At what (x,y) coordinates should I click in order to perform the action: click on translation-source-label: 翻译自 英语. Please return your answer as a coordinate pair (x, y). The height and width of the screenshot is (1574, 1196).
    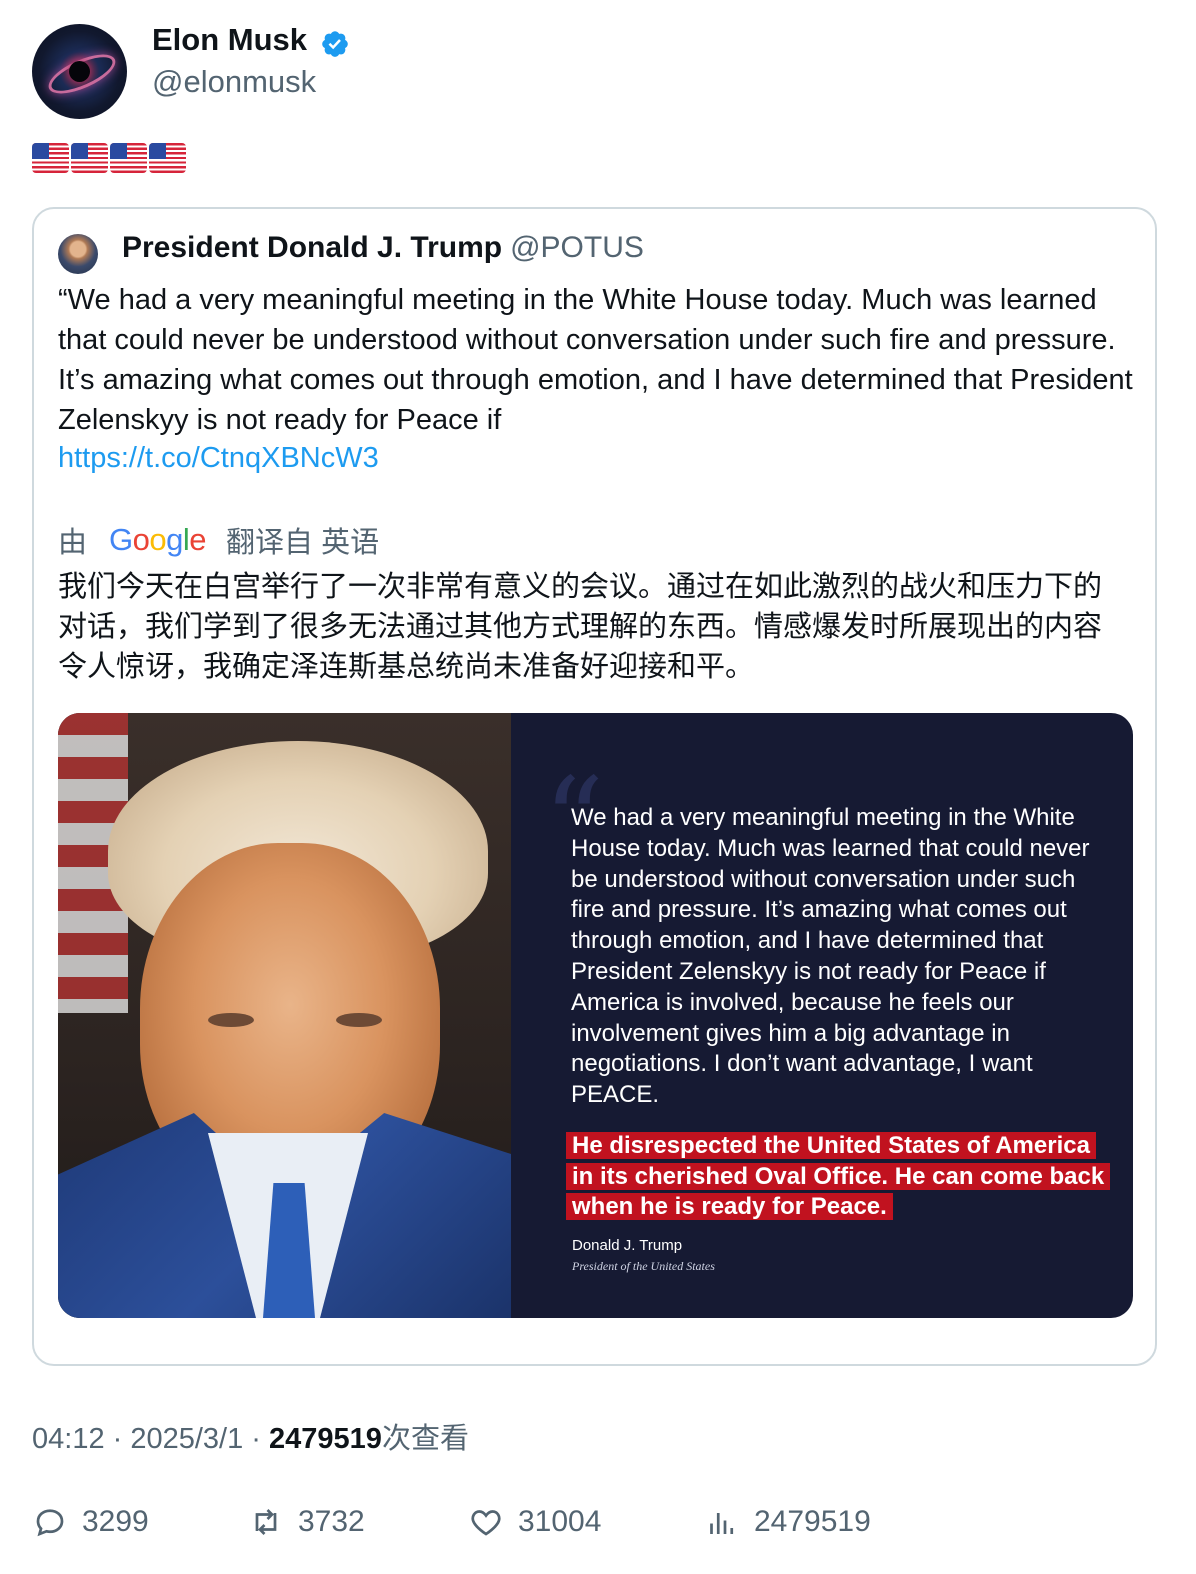
    Looking at the image, I should click on (303, 543).